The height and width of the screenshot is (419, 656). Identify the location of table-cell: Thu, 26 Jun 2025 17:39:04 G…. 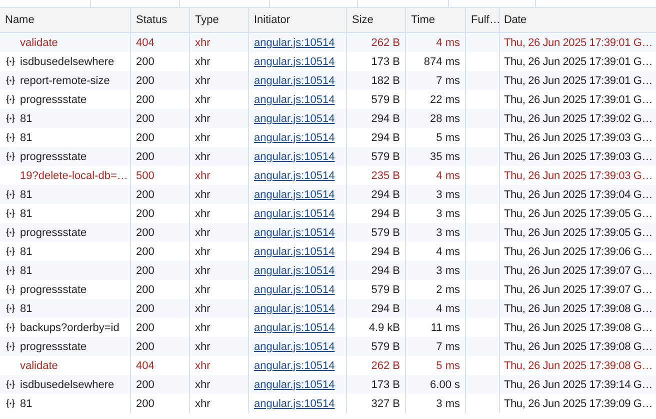
(578, 194).